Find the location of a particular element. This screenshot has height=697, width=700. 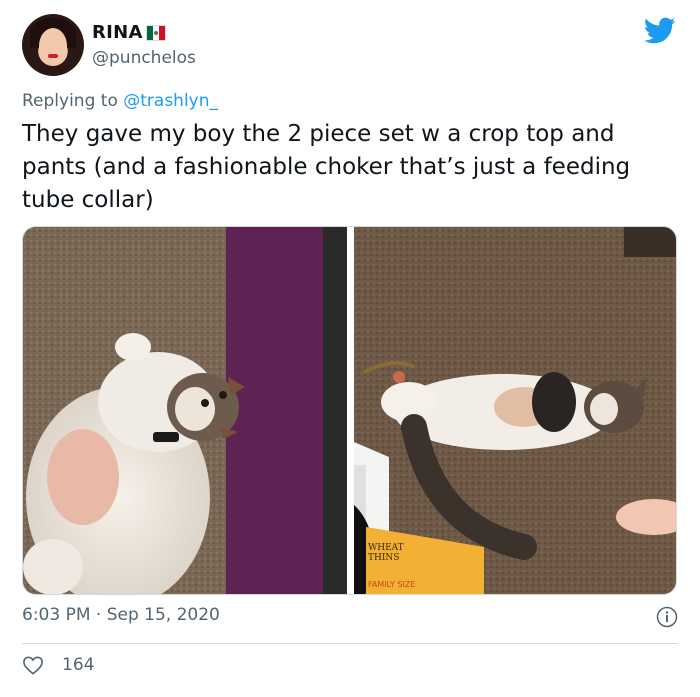

heart-icon is located at coordinates (33, 665).